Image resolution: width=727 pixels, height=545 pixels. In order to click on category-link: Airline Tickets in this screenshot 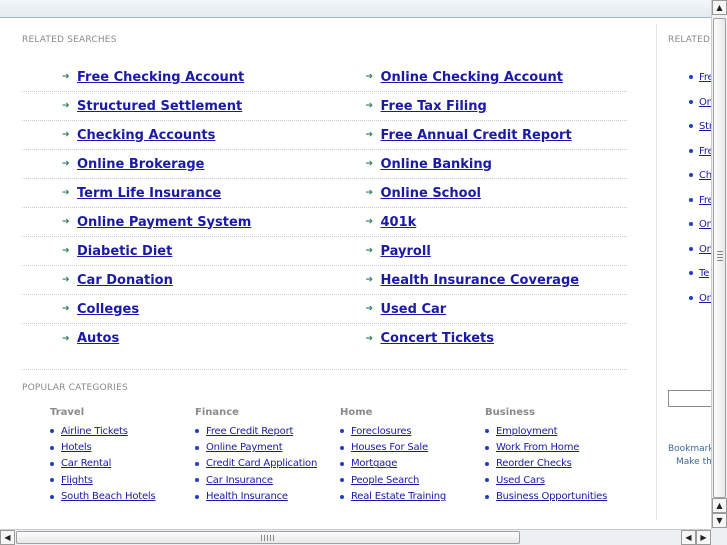, I will do `click(94, 431)`.